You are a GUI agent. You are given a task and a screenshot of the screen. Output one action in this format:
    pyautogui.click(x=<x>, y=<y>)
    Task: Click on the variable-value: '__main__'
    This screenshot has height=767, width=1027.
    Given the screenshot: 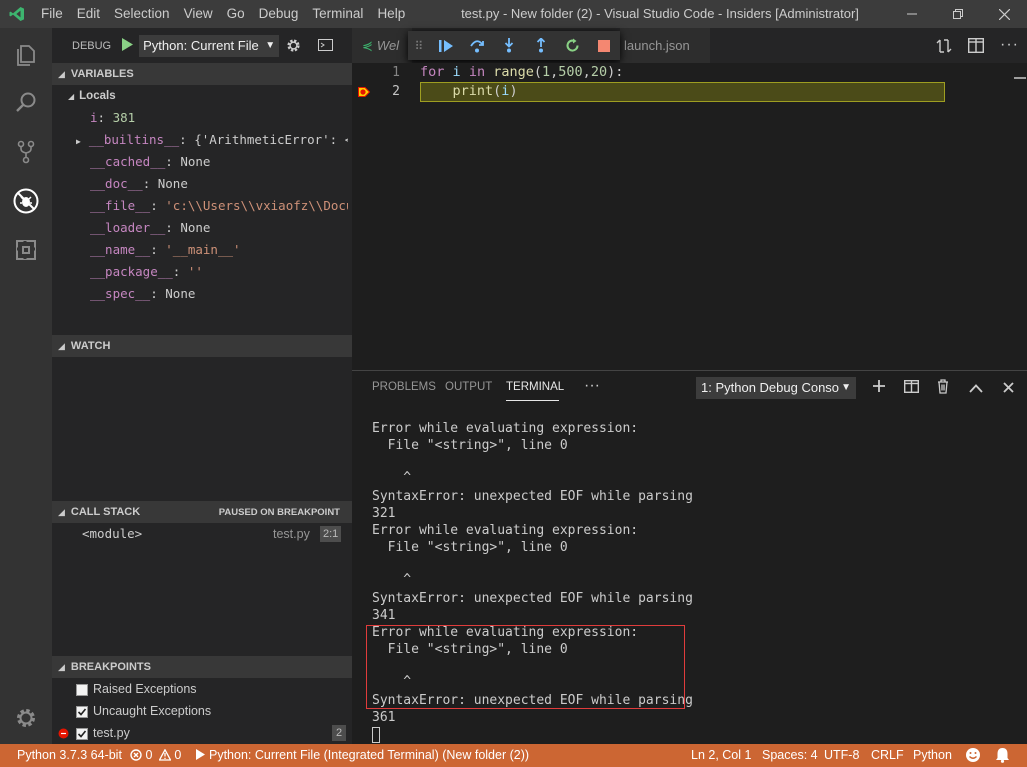 What is the action you would take?
    pyautogui.click(x=203, y=249)
    